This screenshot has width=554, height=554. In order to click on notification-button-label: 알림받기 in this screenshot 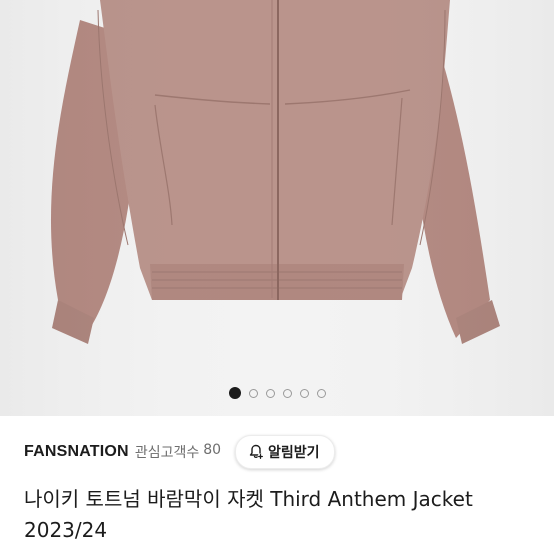, I will do `click(294, 453)`.